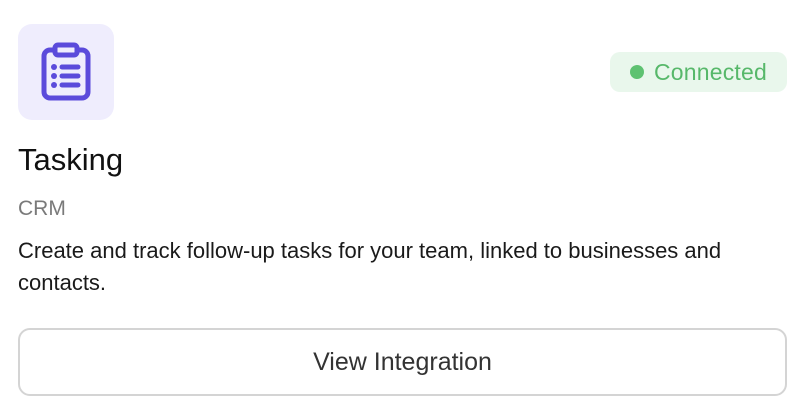 Image resolution: width=812 pixels, height=418 pixels. I want to click on integration-title: Tasking, so click(71, 159).